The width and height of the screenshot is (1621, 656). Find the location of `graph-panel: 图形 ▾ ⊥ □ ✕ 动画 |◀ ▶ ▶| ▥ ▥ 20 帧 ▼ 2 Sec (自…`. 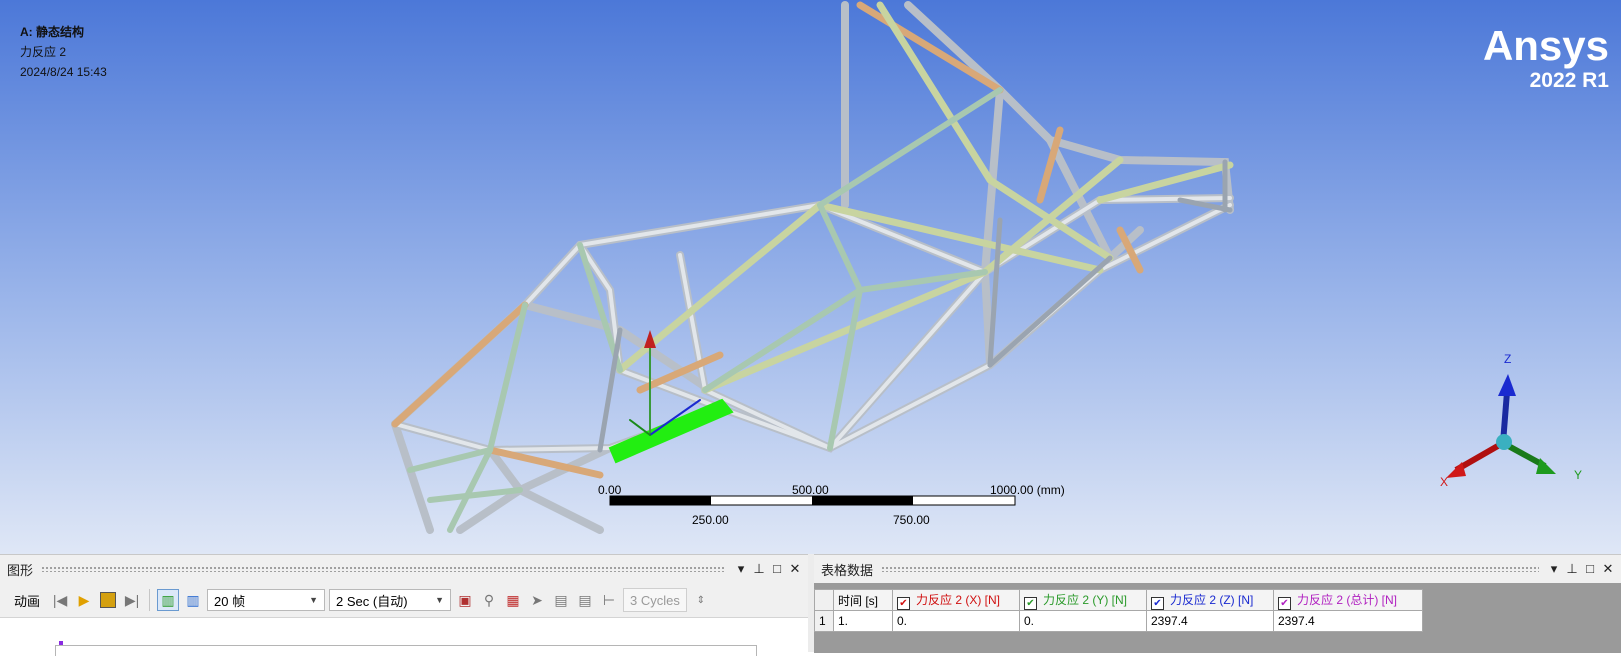

graph-panel: 图形 ▾ ⊥ □ ✕ 动画 |◀ ▶ ▶| ▥ ▥ 20 帧 ▼ 2 Sec (自… is located at coordinates (404, 605).